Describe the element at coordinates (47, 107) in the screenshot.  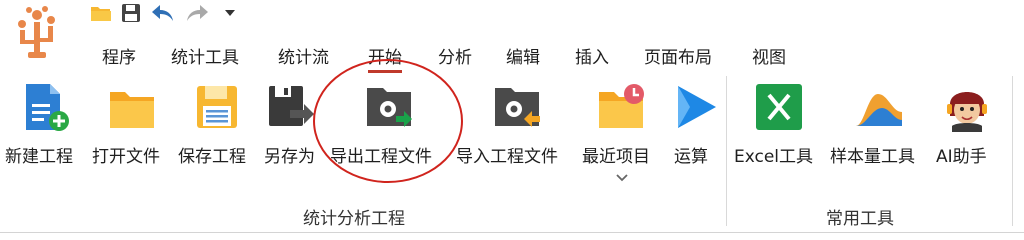
I see `new-project-icon` at that location.